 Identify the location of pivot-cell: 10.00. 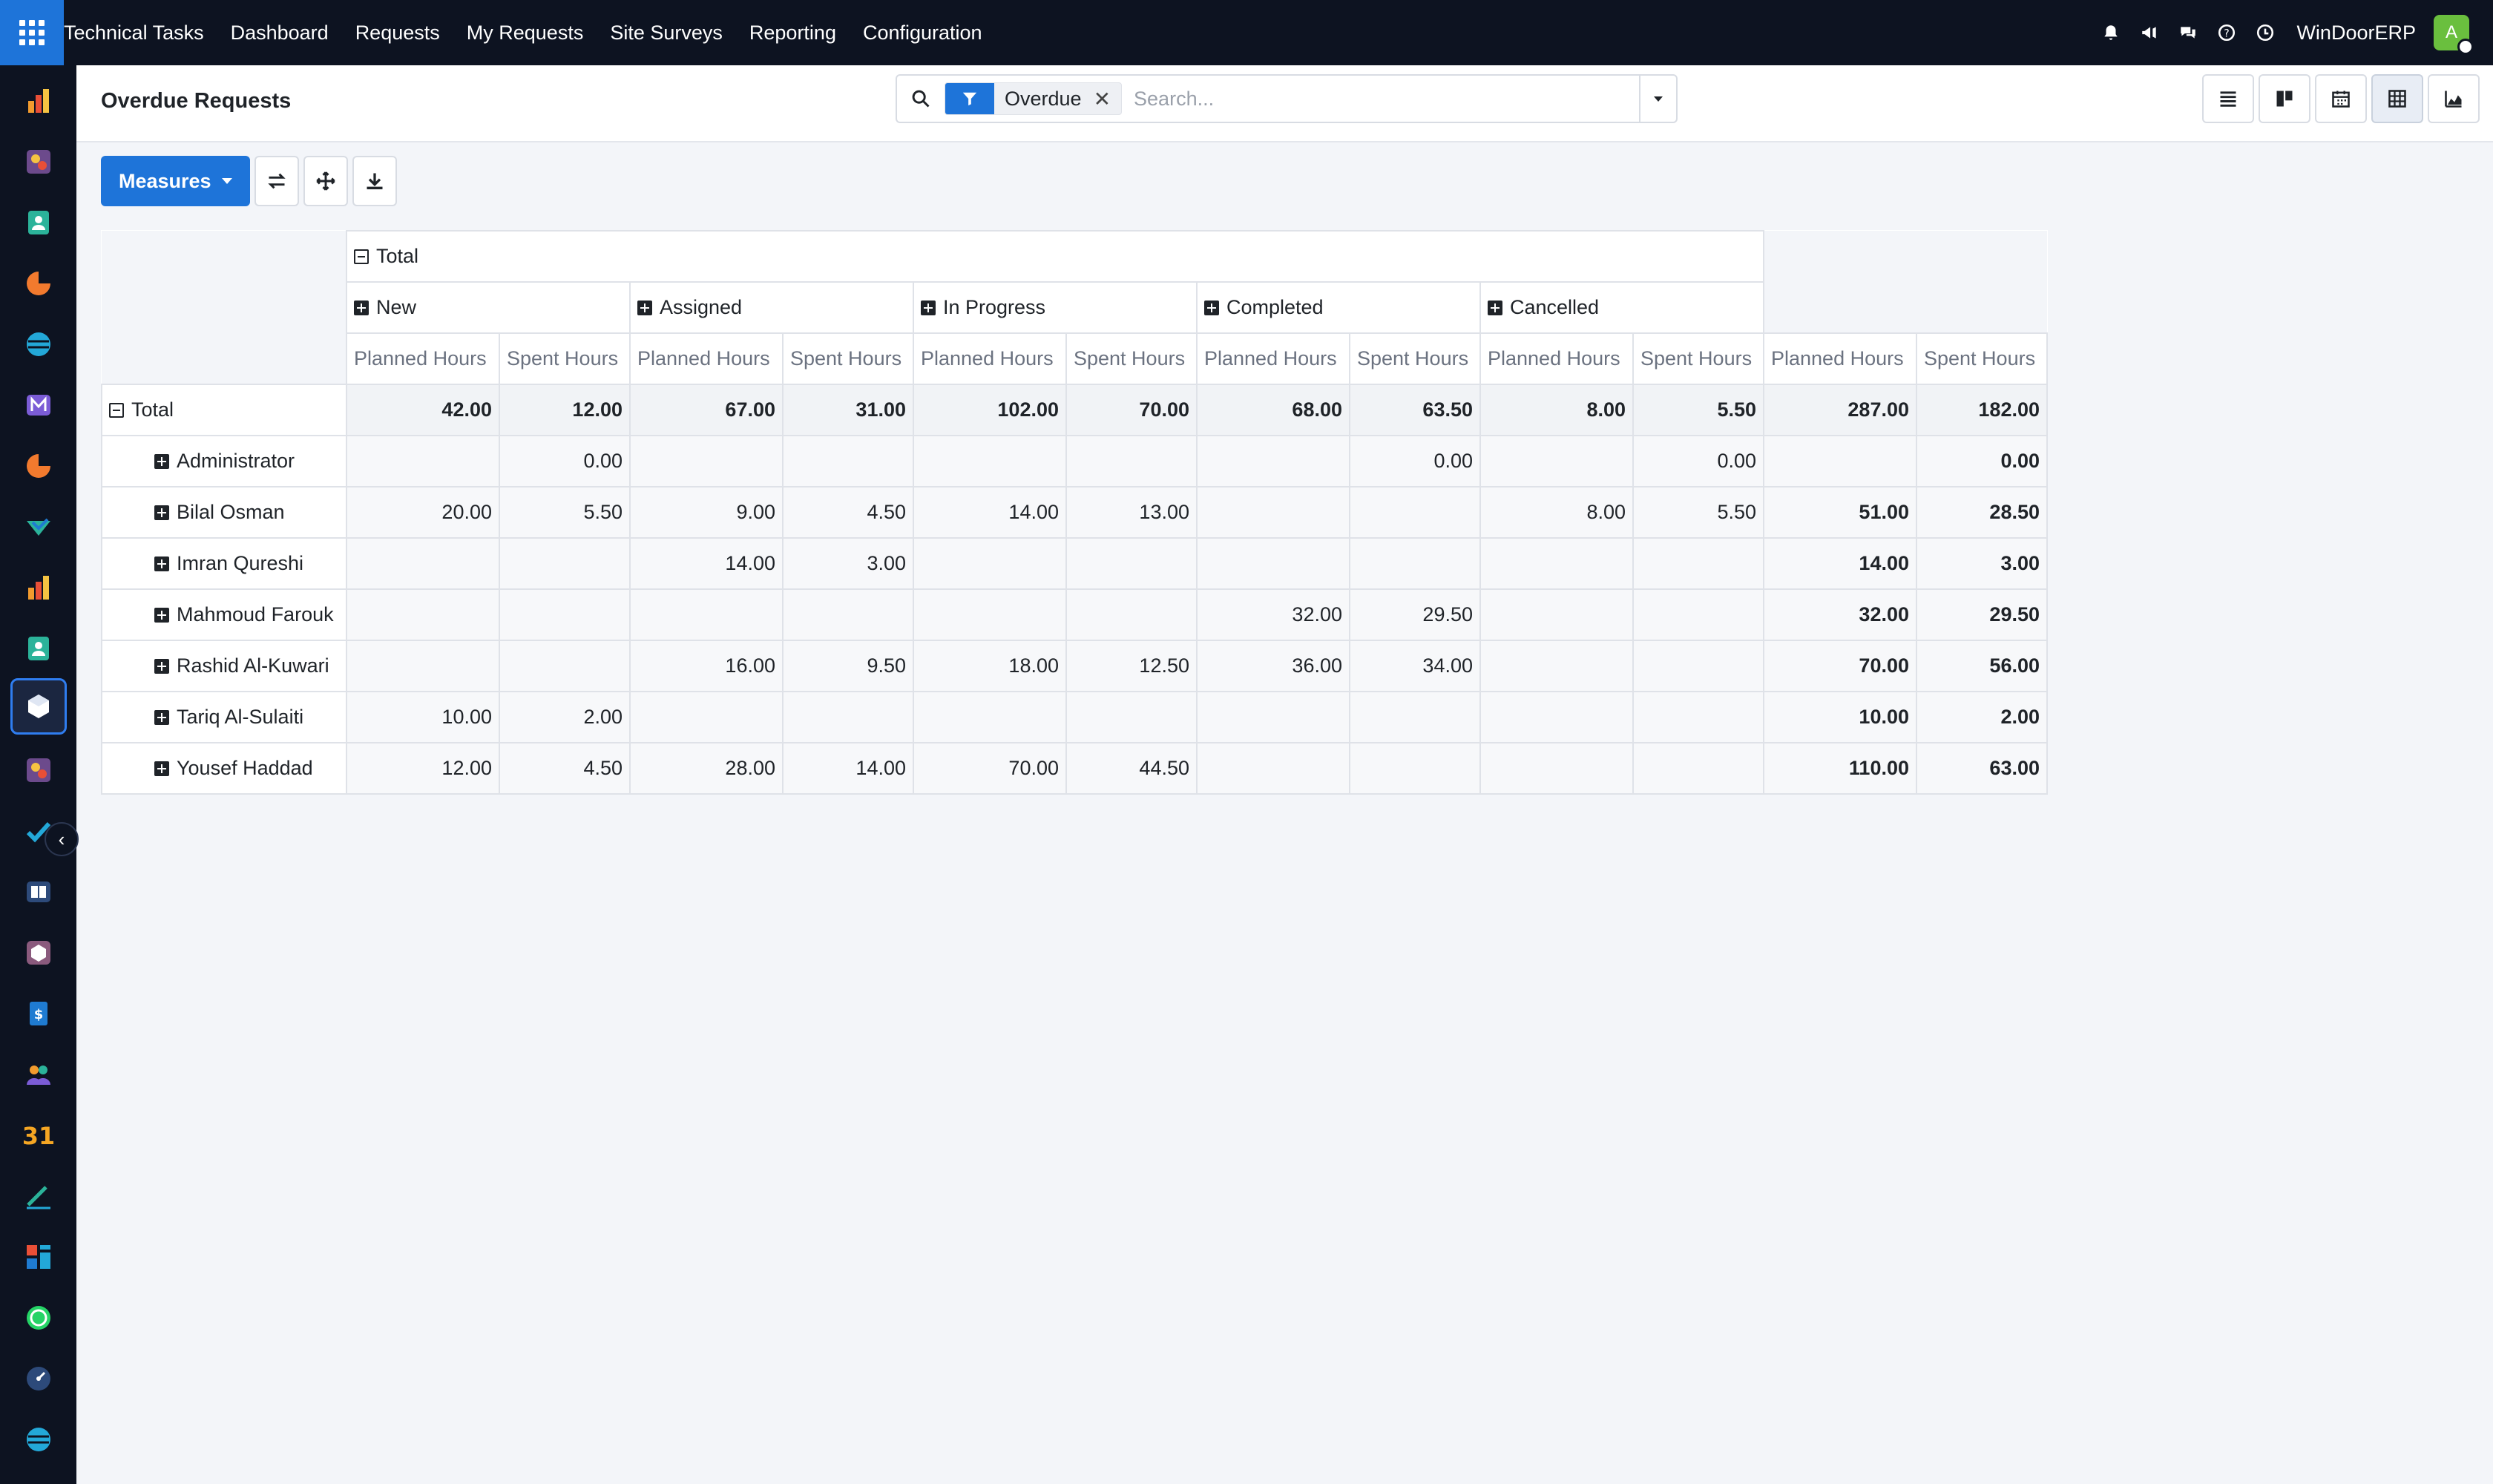
(423, 717).